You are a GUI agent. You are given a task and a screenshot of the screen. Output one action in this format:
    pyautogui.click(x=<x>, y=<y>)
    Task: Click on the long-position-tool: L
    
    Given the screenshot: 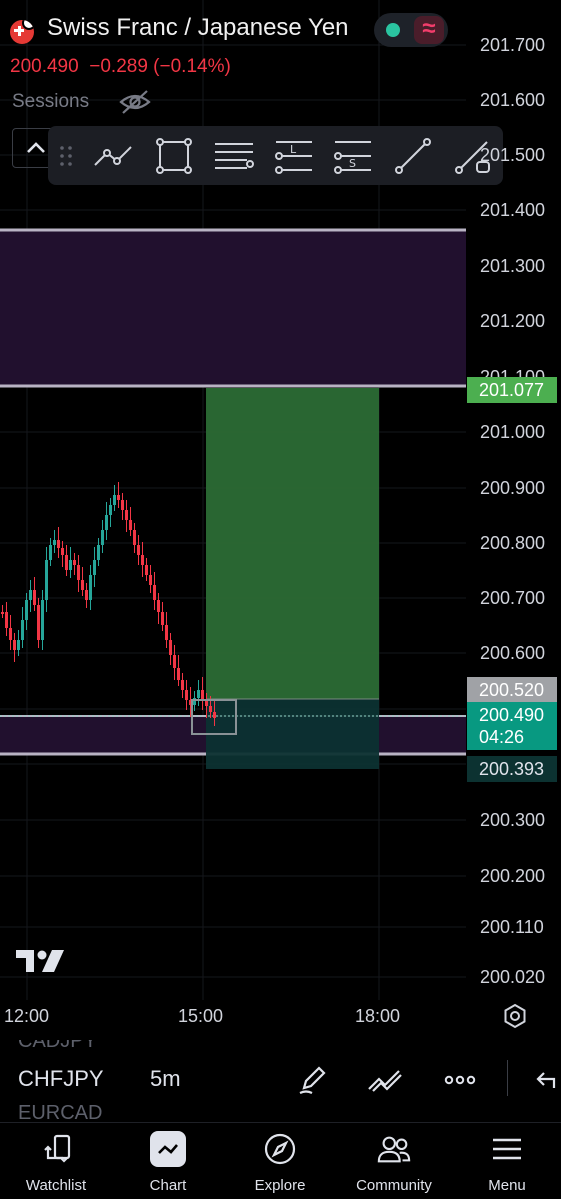 What is the action you would take?
    pyautogui.click(x=294, y=155)
    